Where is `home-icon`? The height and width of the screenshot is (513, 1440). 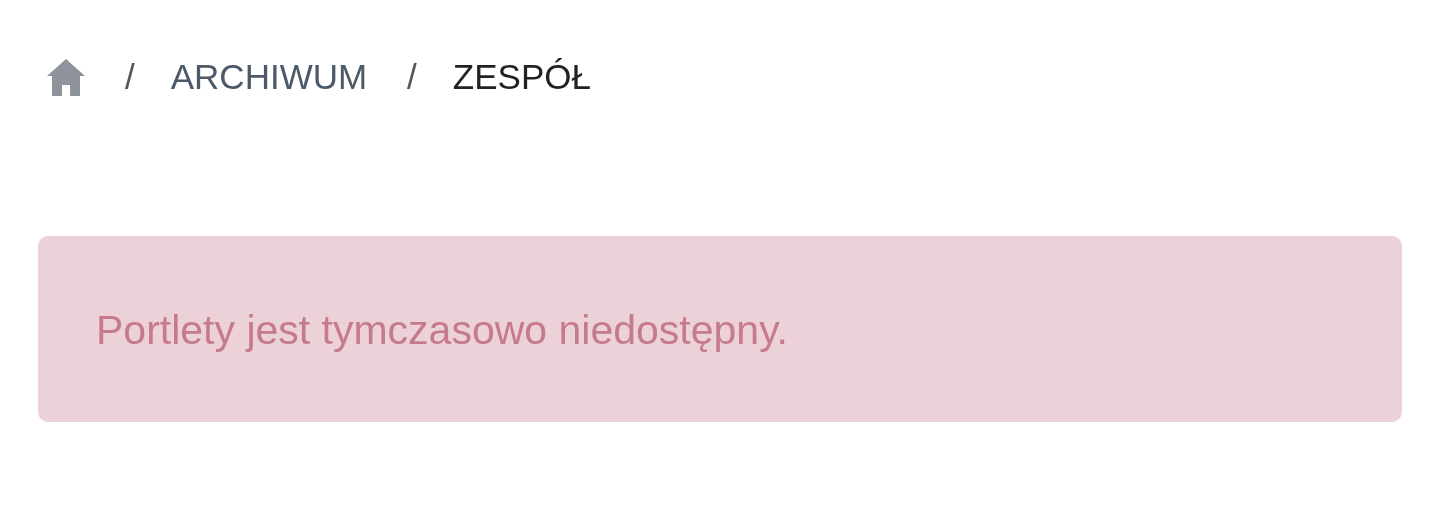
home-icon is located at coordinates (66, 77).